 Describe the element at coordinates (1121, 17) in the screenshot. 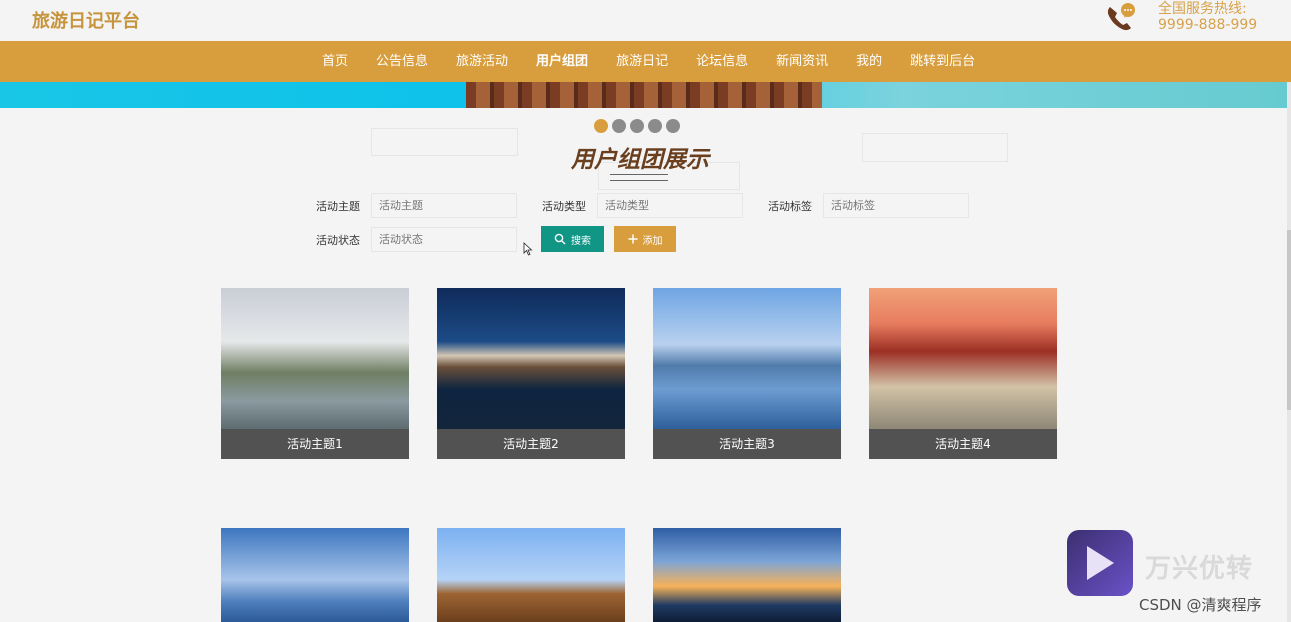

I see `phone-chat-icon` at that location.